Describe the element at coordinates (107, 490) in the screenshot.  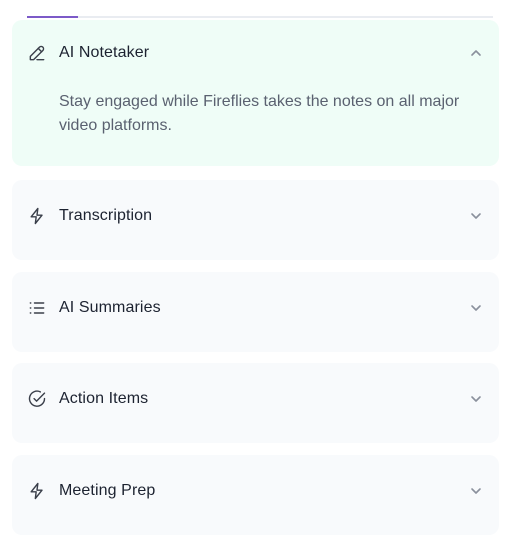
I see `accordion-item-title: Meeting Prep` at that location.